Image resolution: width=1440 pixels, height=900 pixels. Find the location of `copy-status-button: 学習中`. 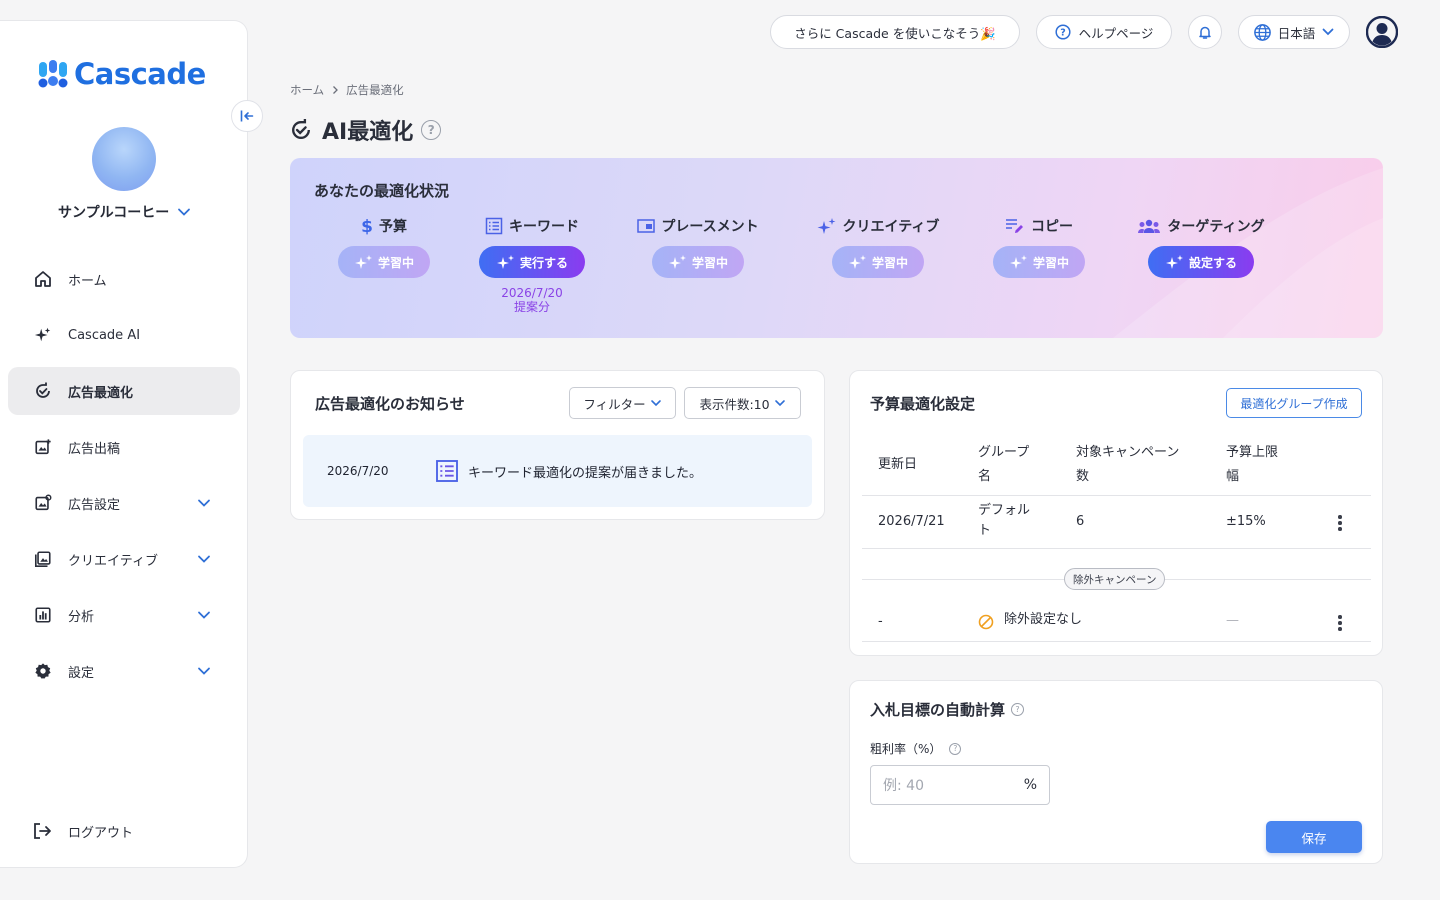

copy-status-button: 学習中 is located at coordinates (1039, 262).